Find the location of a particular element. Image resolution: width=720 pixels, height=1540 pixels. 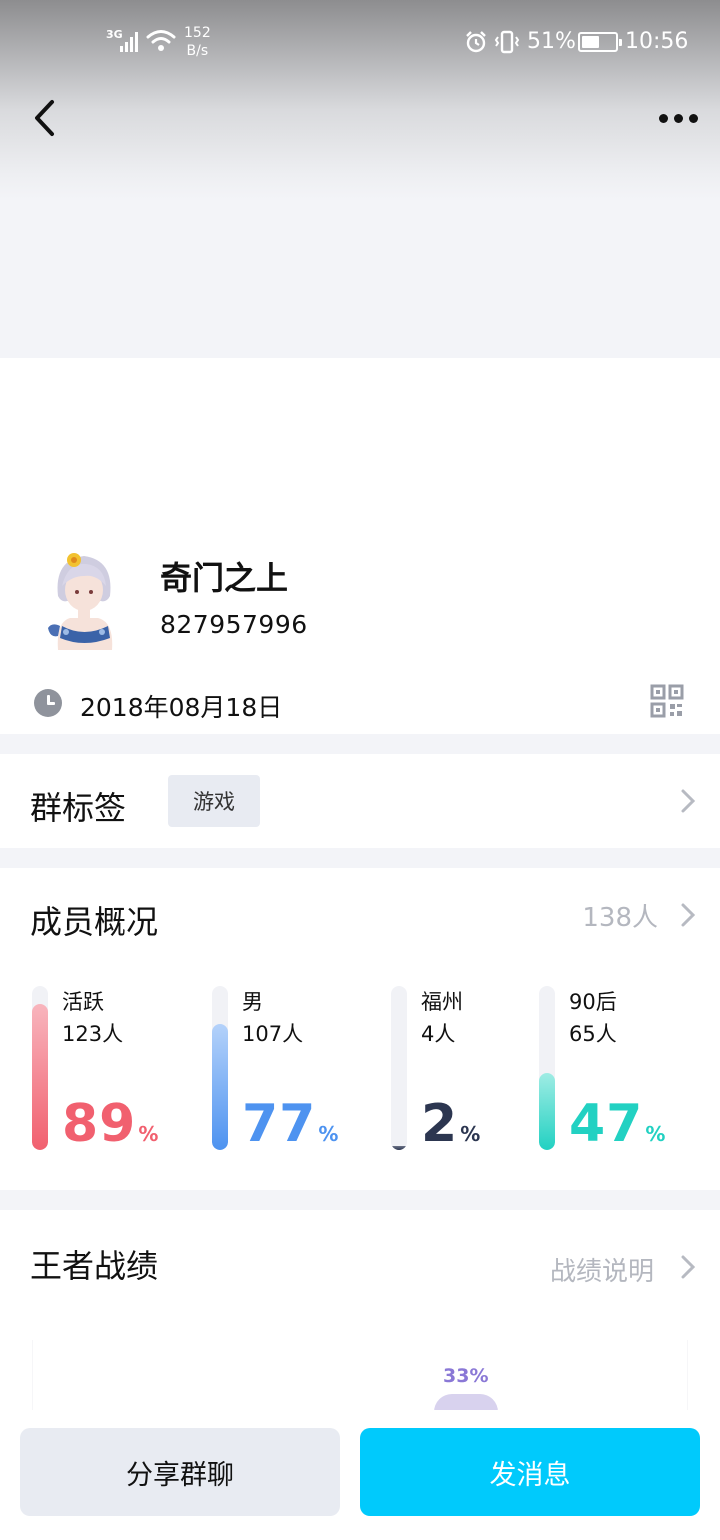

stat-label: 男 is located at coordinates (252, 1002).